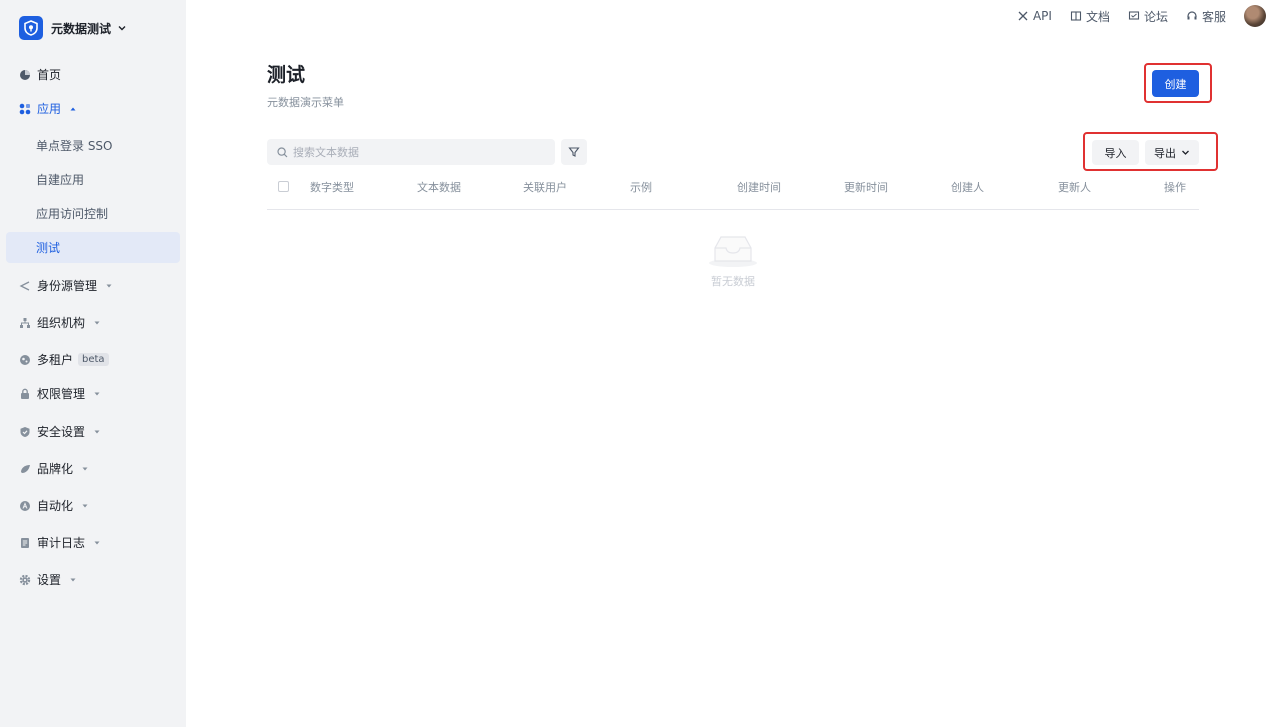  Describe the element at coordinates (1023, 16) in the screenshot. I see `api-icon` at that location.